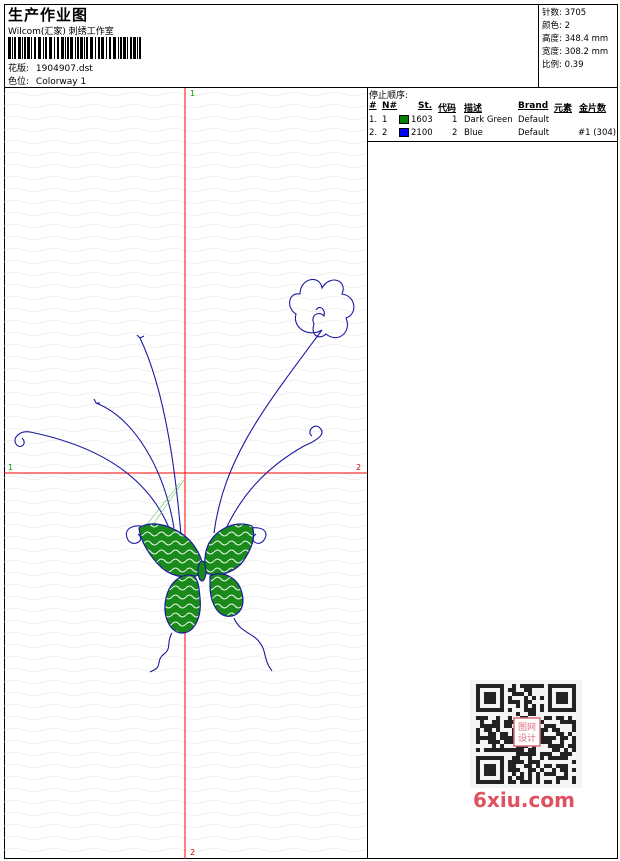 Image resolution: width=620 pixels, height=861 pixels. I want to click on table-divider, so click(493, 141).